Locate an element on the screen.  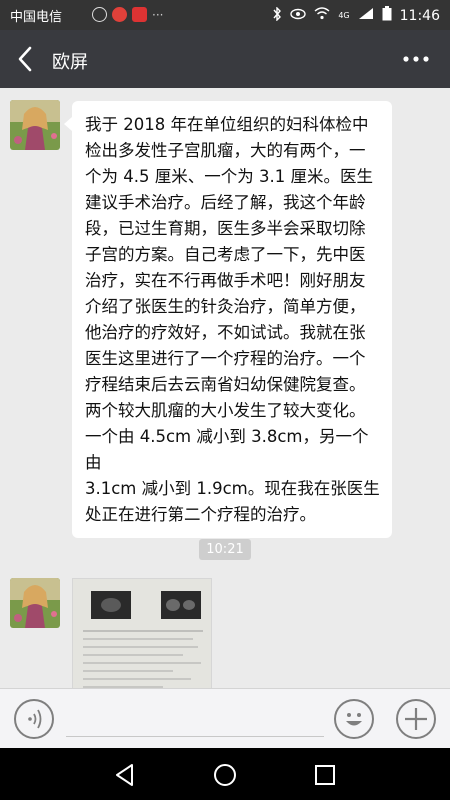
message-line: 处正在进行第二个疗程的治疗。 is located at coordinates (200, 514).